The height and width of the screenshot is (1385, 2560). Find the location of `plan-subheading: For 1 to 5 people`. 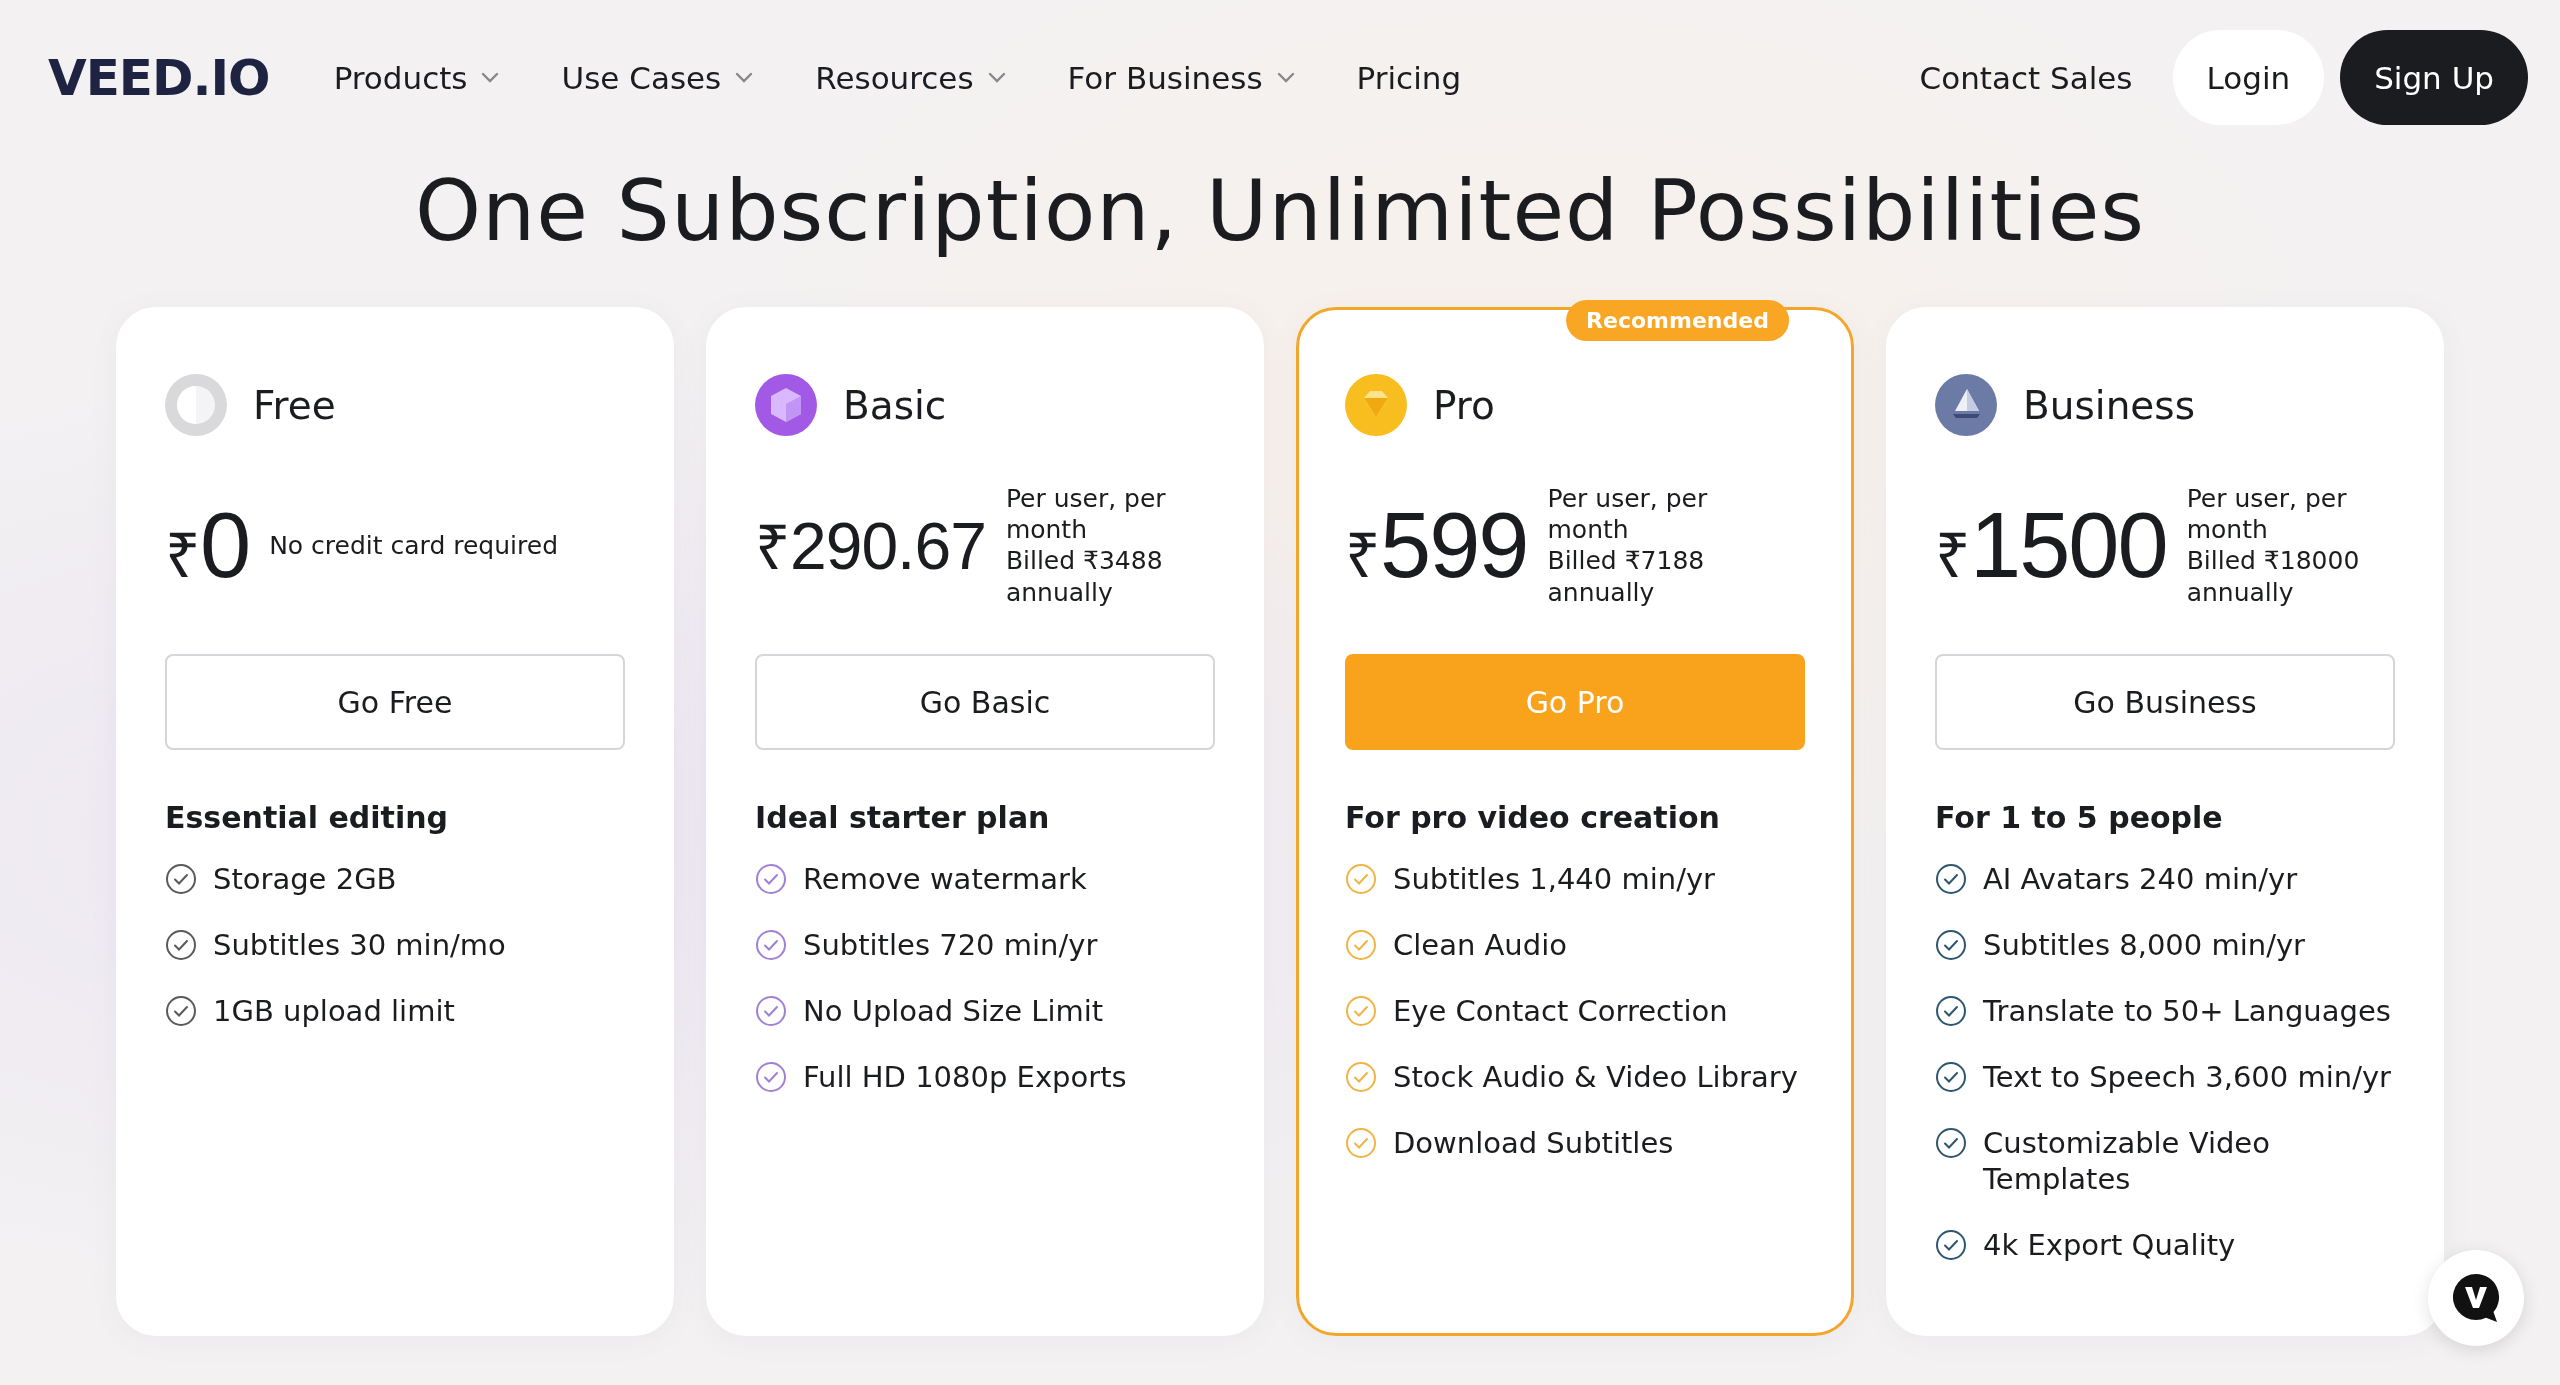

plan-subheading: For 1 to 5 people is located at coordinates (2079, 818).